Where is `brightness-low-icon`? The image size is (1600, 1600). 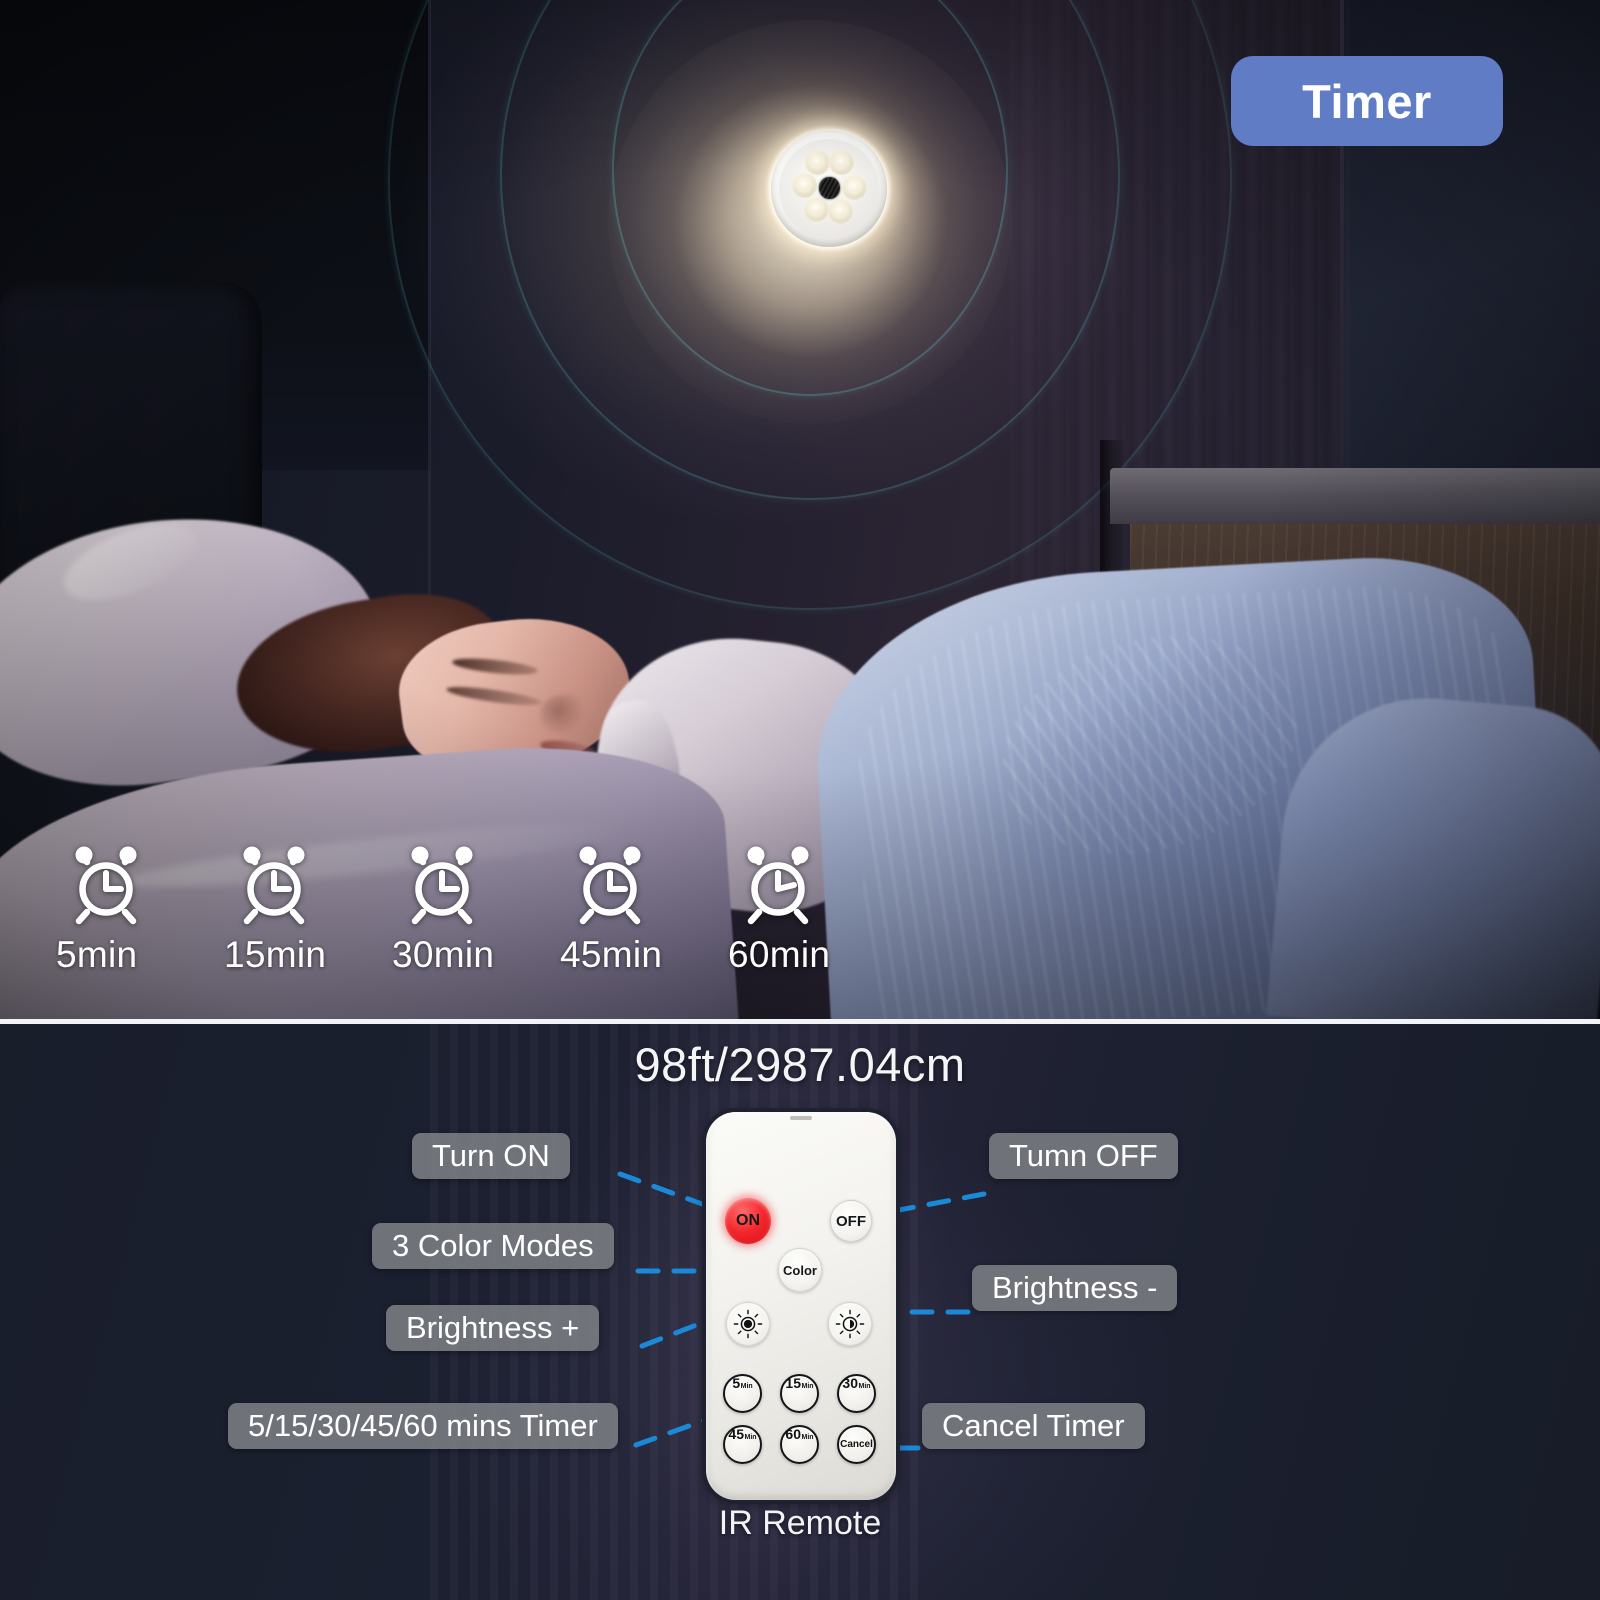 brightness-low-icon is located at coordinates (850, 1324).